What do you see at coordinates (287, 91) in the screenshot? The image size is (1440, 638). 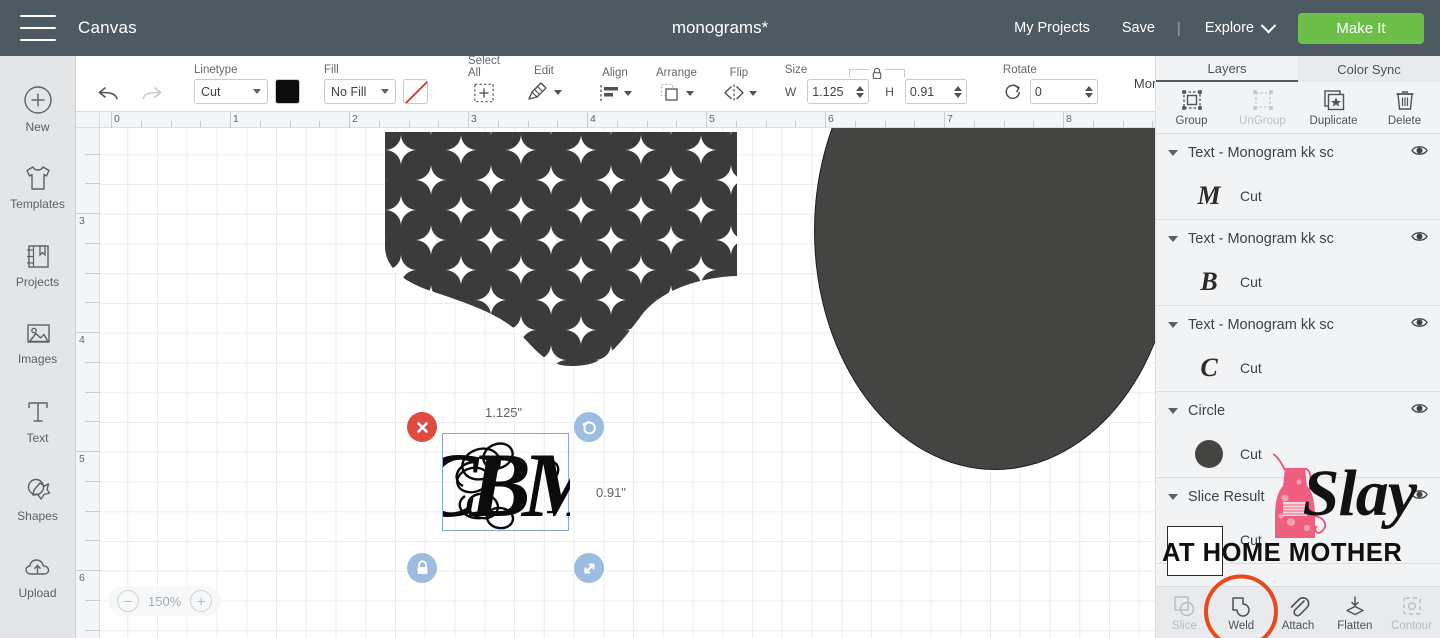 I see `linetype-color-swatch` at bounding box center [287, 91].